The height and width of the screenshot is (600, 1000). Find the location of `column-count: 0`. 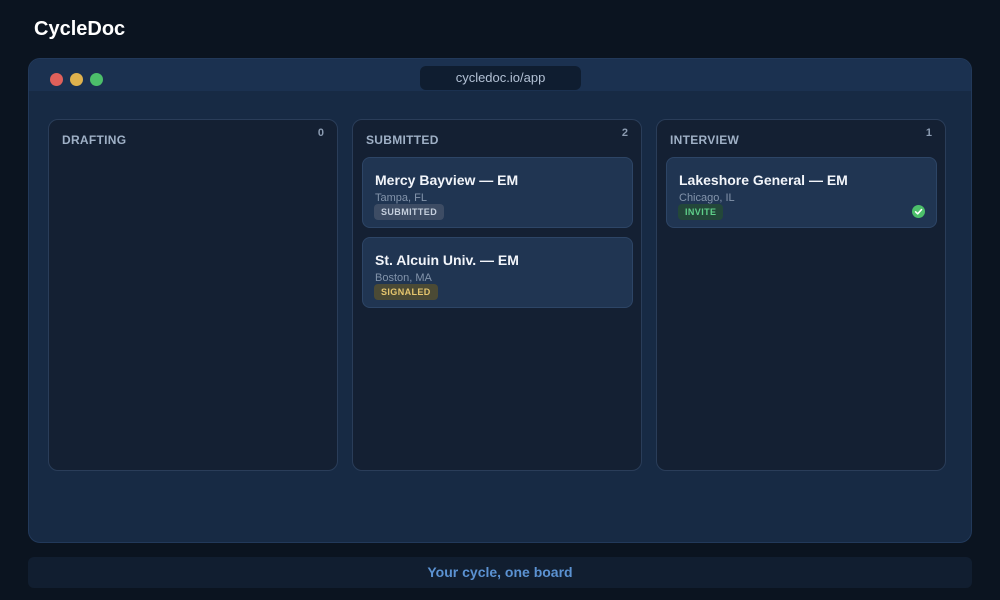

column-count: 0 is located at coordinates (320, 133).